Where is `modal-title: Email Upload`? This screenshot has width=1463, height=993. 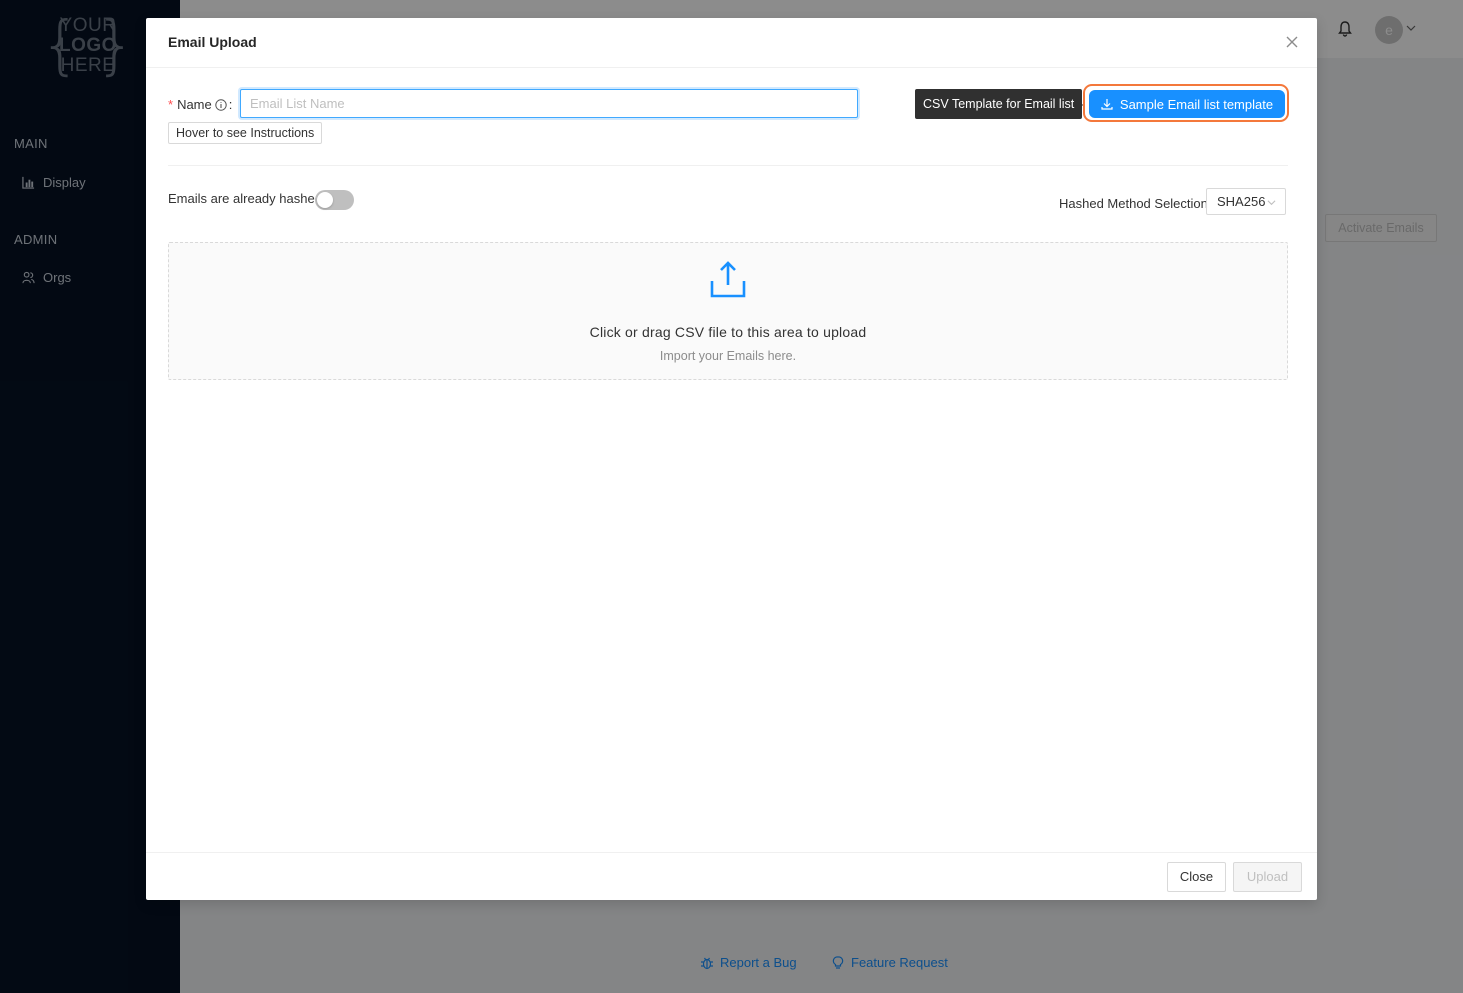 modal-title: Email Upload is located at coordinates (212, 42).